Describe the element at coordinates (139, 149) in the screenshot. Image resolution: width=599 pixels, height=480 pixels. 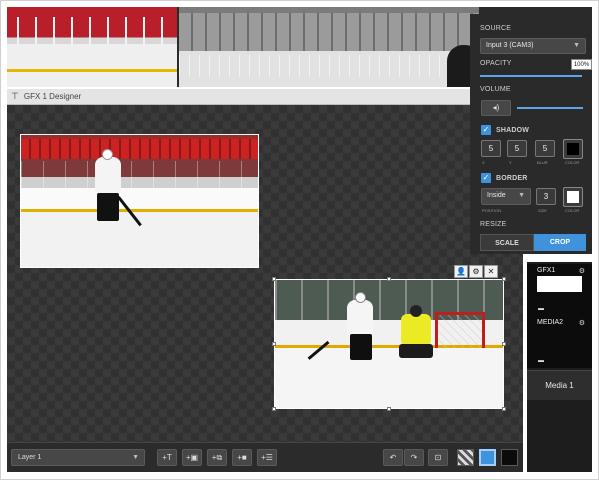
I see `arena-seats` at that location.